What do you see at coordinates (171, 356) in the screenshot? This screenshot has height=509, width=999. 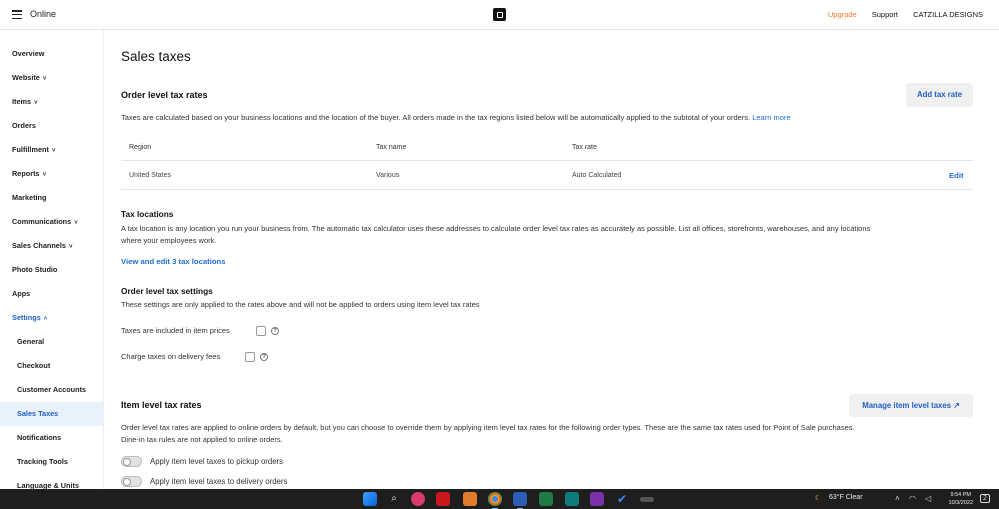 I see `delivery-fees-label: Charge taxes on delivery fees` at bounding box center [171, 356].